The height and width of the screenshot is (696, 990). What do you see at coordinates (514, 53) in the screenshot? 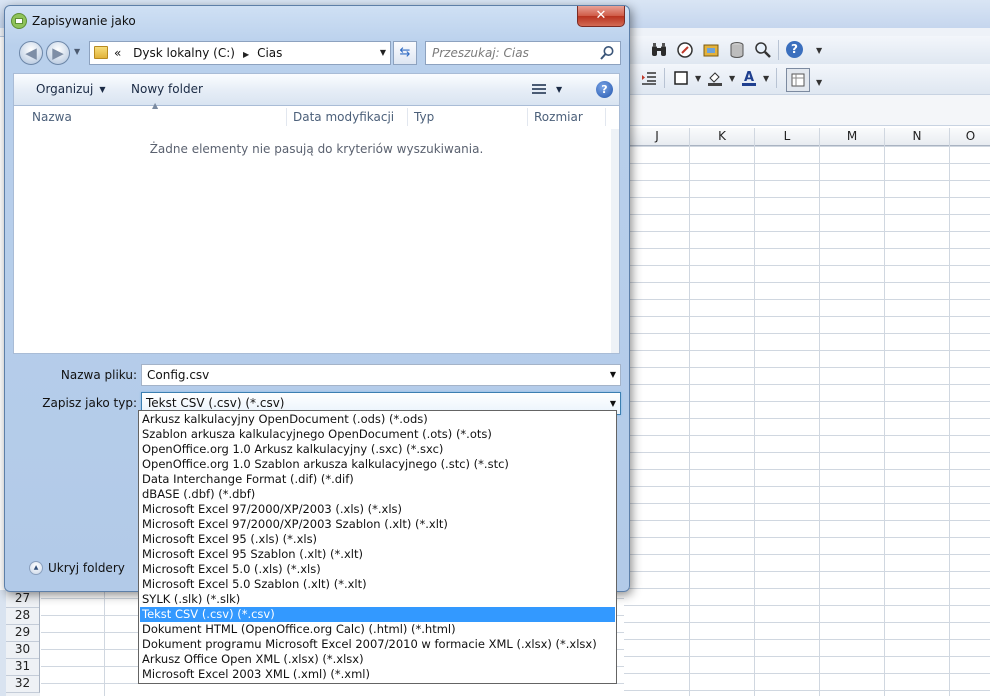
I see `search-input` at bounding box center [514, 53].